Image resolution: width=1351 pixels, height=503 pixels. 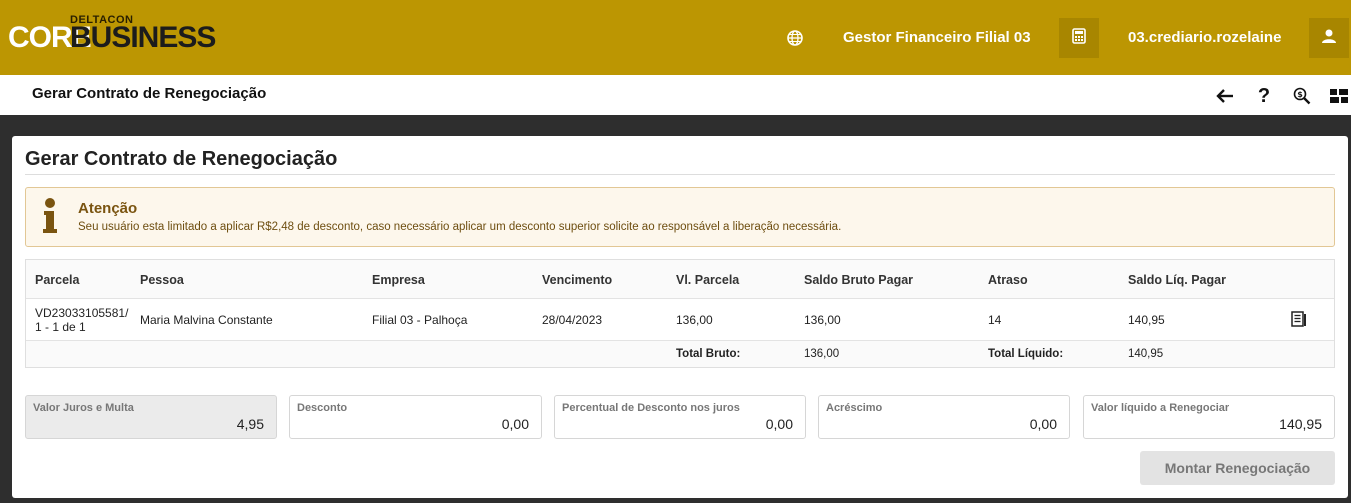 I want to click on logo-business: BUSINESS, so click(x=143, y=37).